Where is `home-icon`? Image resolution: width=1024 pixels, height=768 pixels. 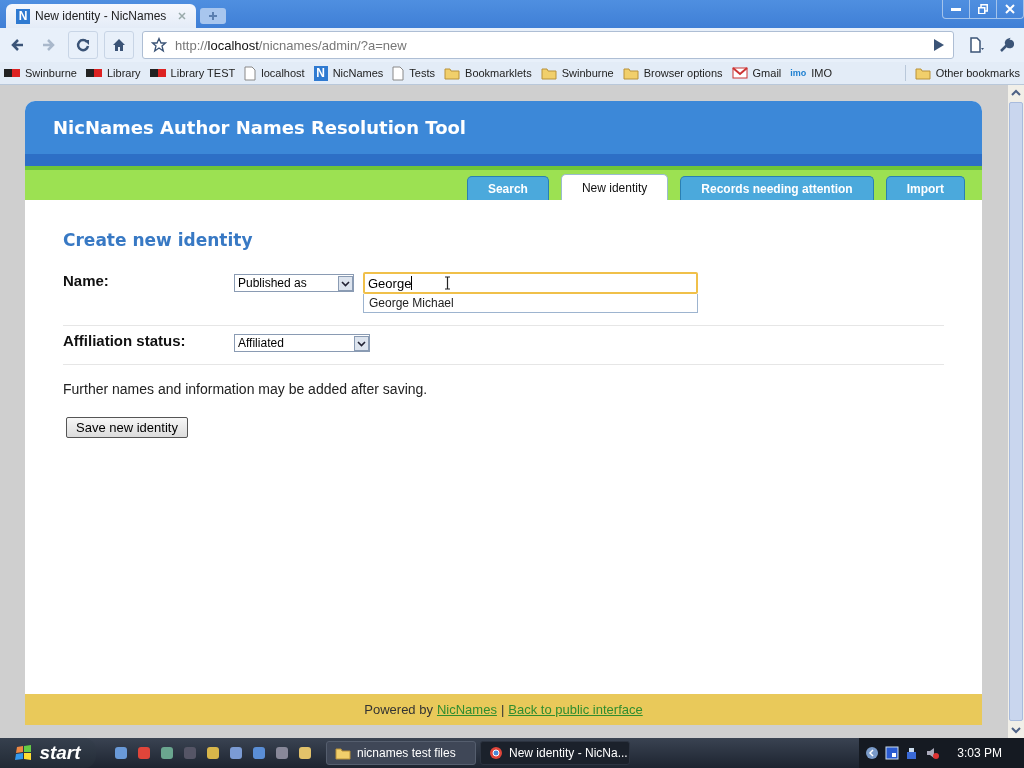 home-icon is located at coordinates (119, 45).